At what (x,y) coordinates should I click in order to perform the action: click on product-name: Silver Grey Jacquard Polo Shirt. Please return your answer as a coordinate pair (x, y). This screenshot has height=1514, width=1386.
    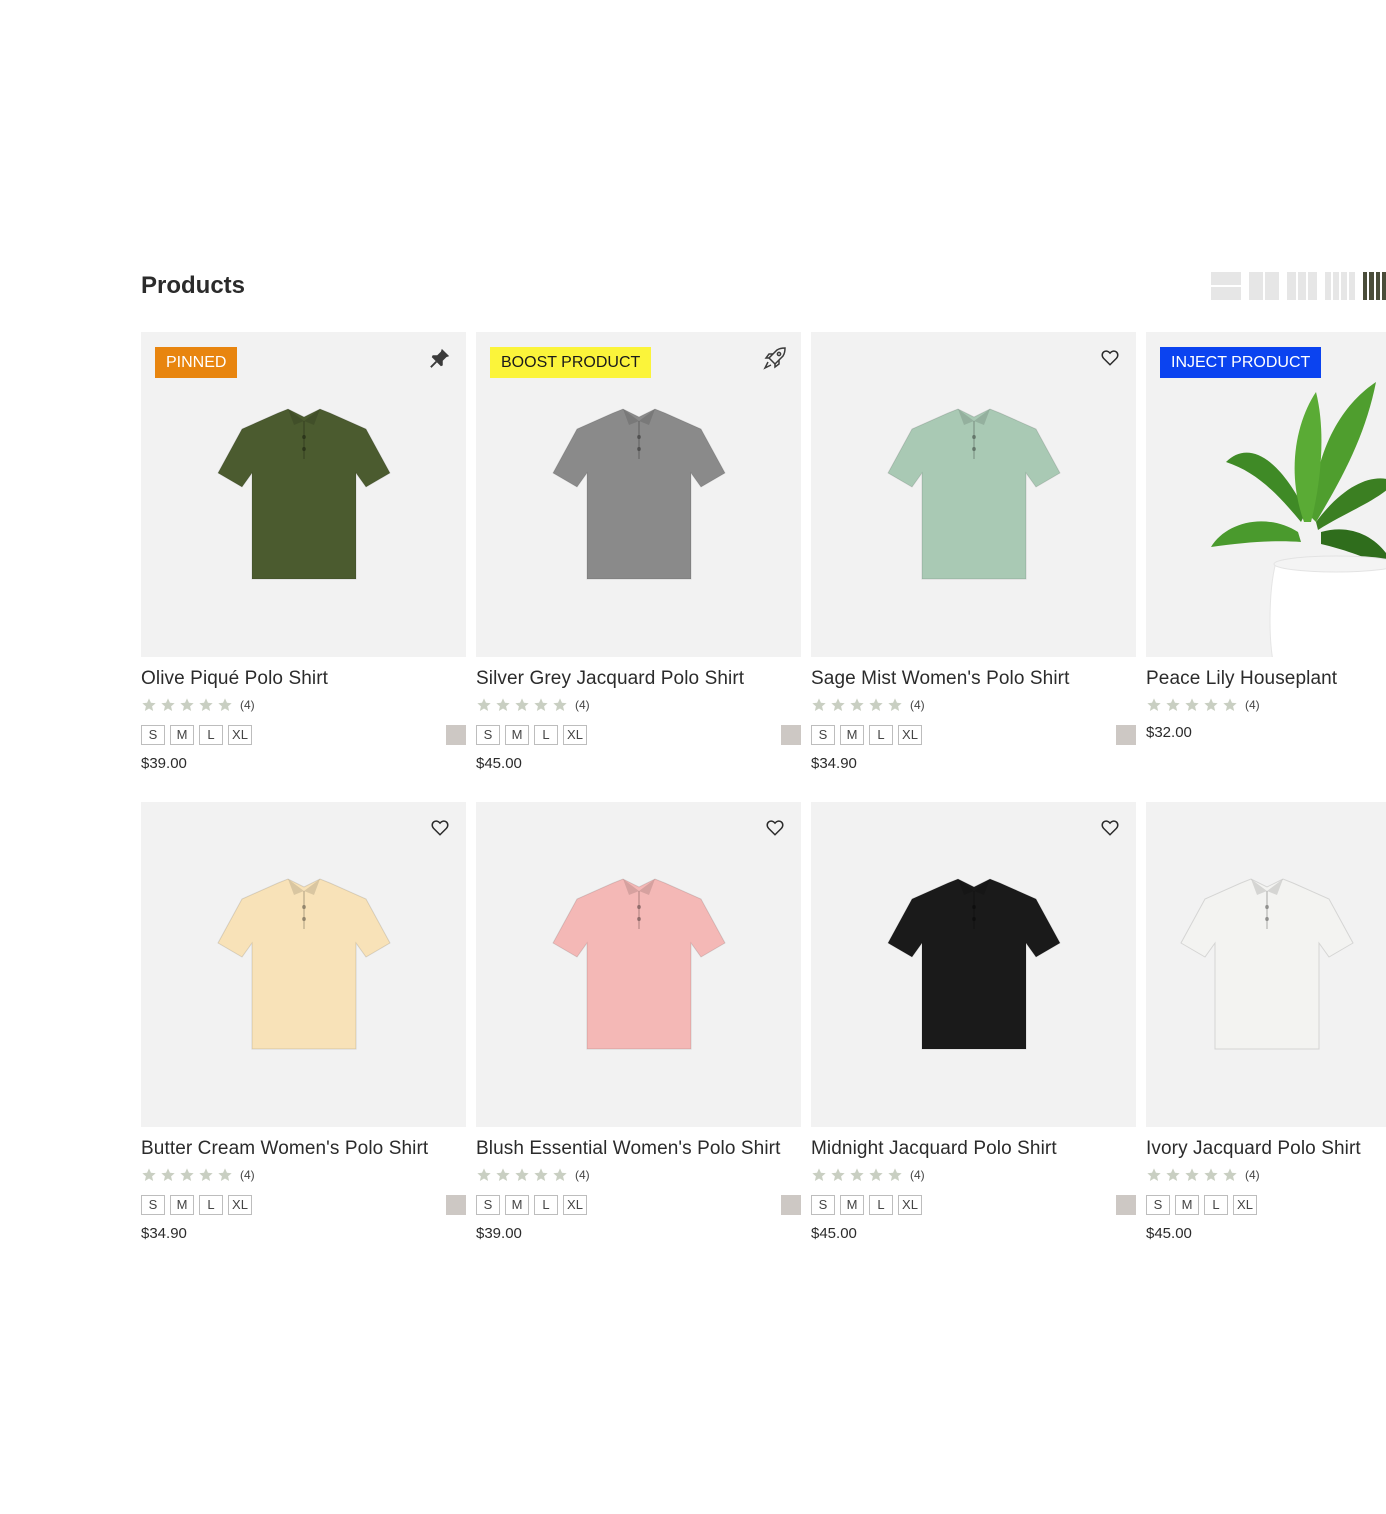
    Looking at the image, I should click on (638, 679).